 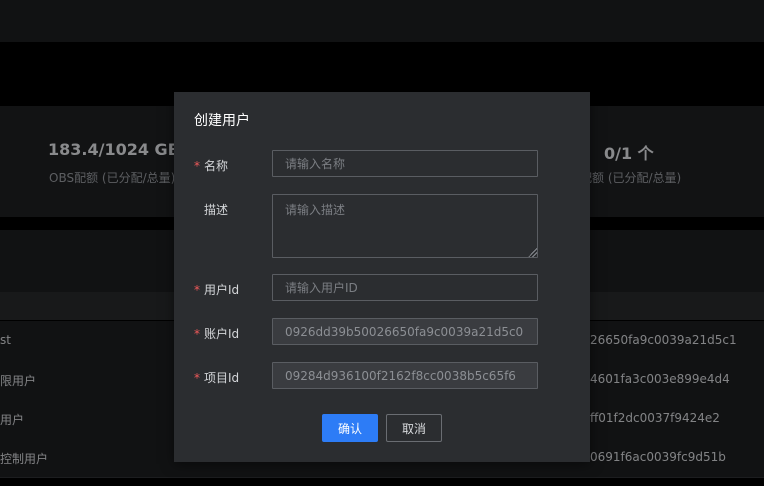 What do you see at coordinates (217, 378) in the screenshot?
I see `project-id-label: * 项目Id` at bounding box center [217, 378].